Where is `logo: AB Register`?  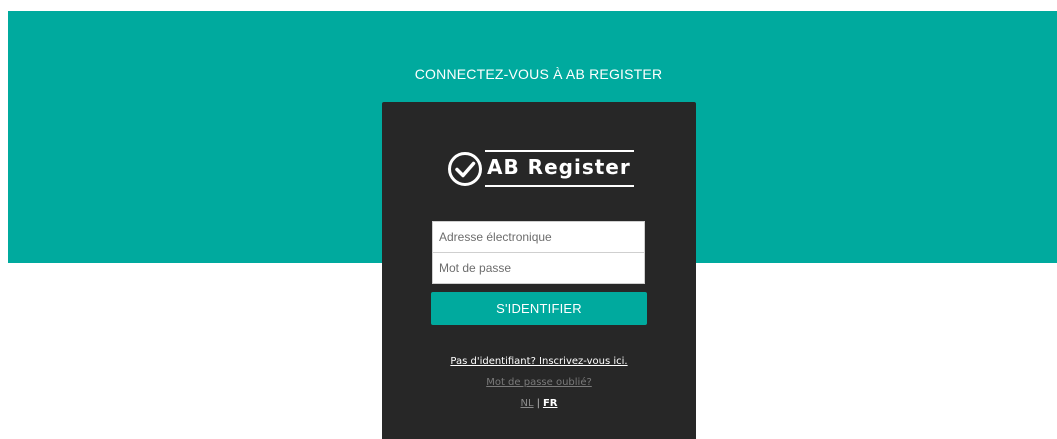
logo: AB Register is located at coordinates (542, 168).